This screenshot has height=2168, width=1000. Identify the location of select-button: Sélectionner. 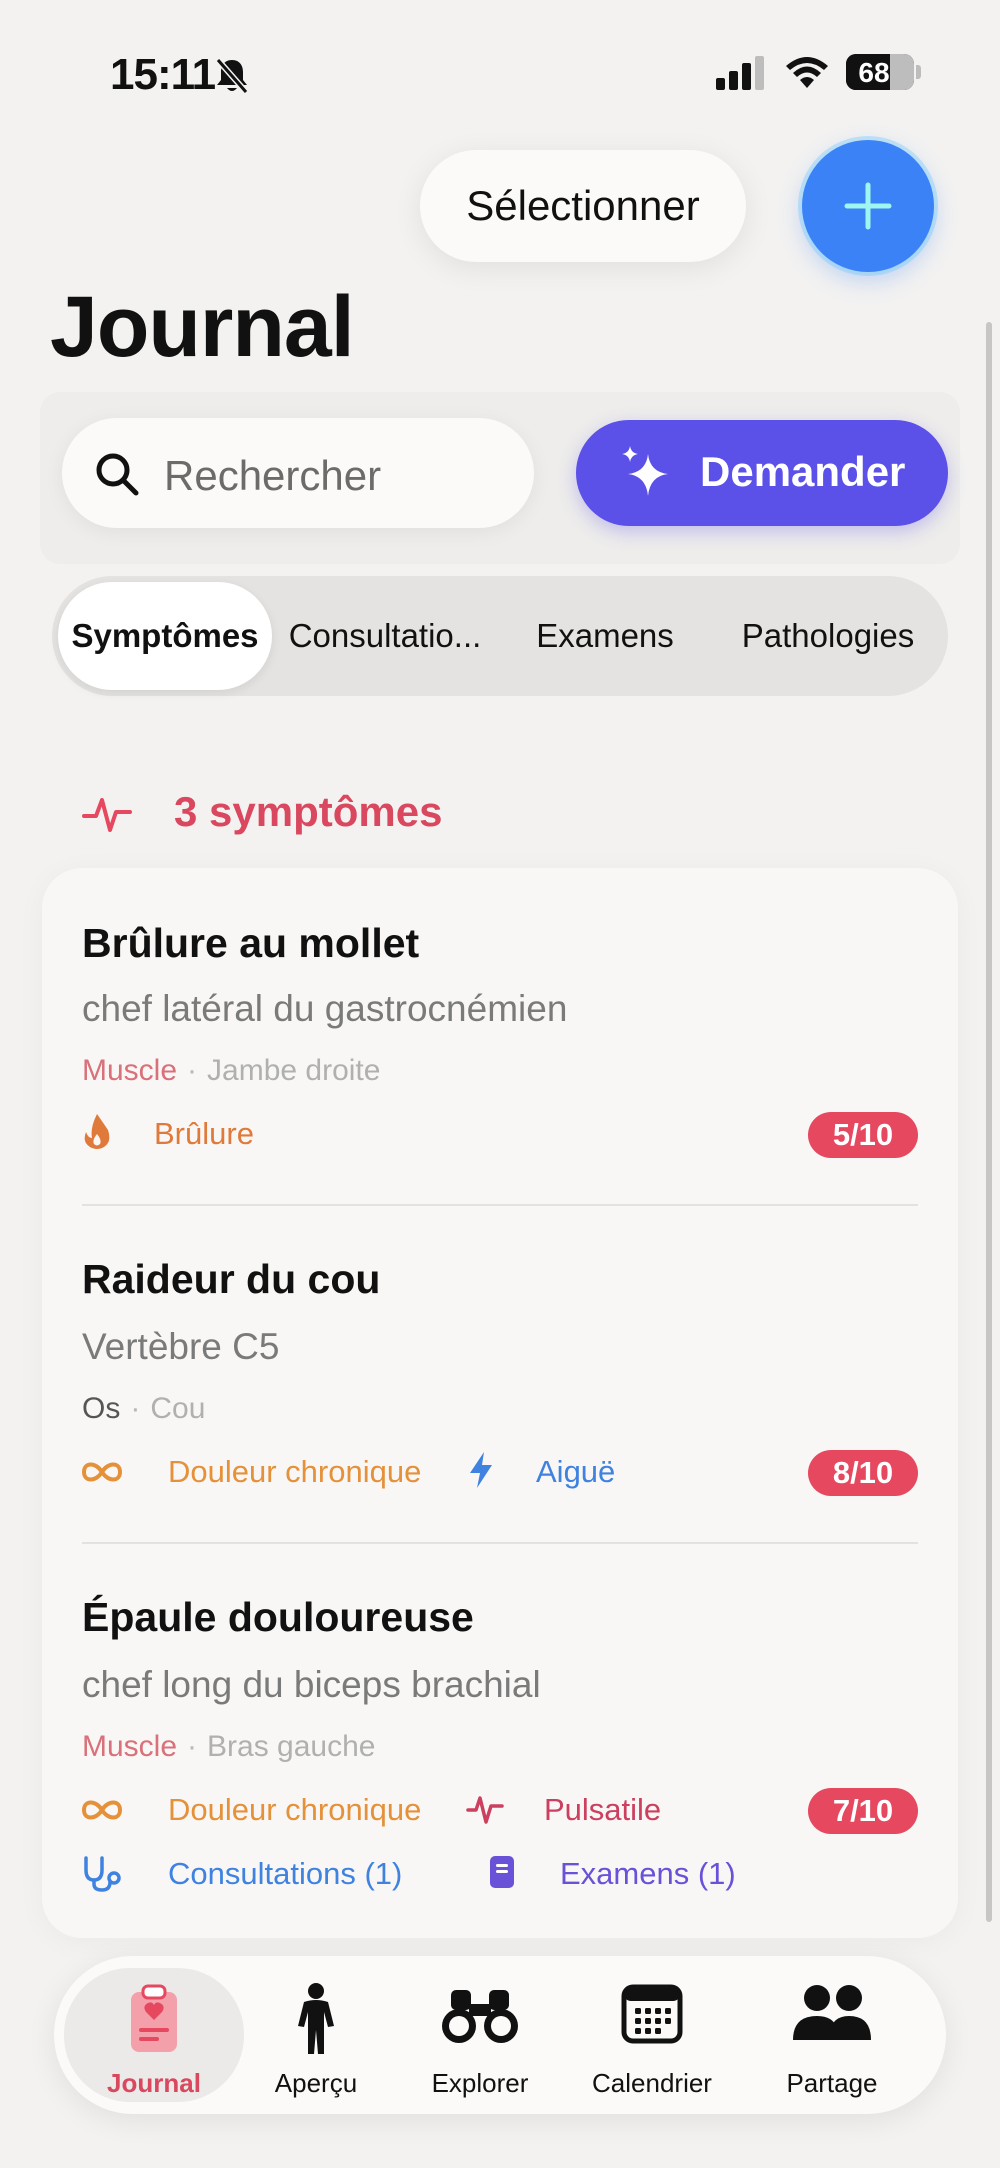
(583, 206).